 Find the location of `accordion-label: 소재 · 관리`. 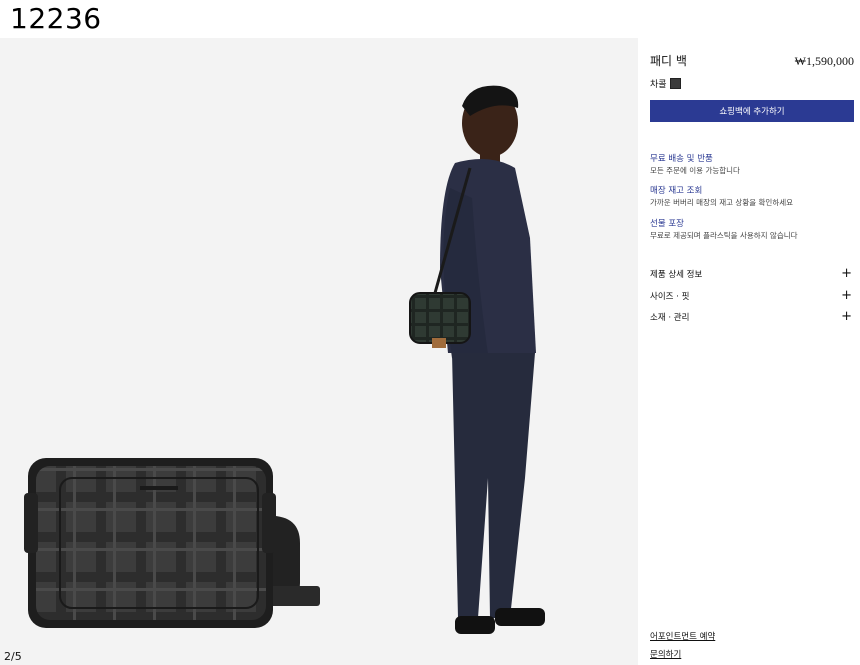

accordion-label: 소재 · 관리 is located at coordinates (670, 318).